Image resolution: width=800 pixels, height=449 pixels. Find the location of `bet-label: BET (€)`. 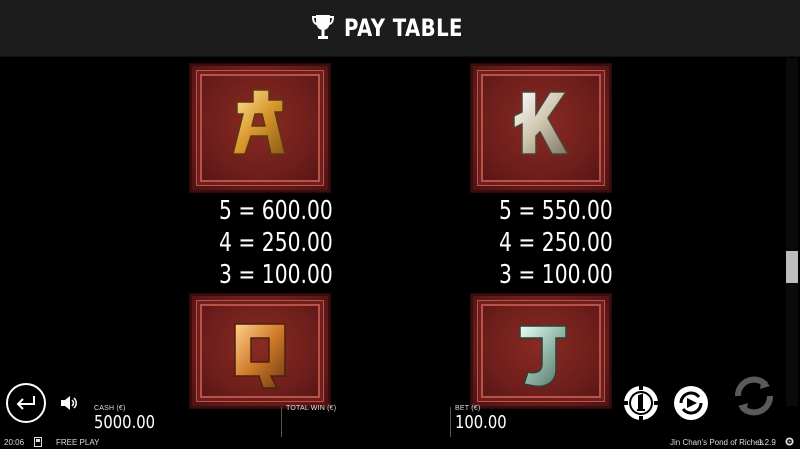

bet-label: BET (€) is located at coordinates (468, 408).